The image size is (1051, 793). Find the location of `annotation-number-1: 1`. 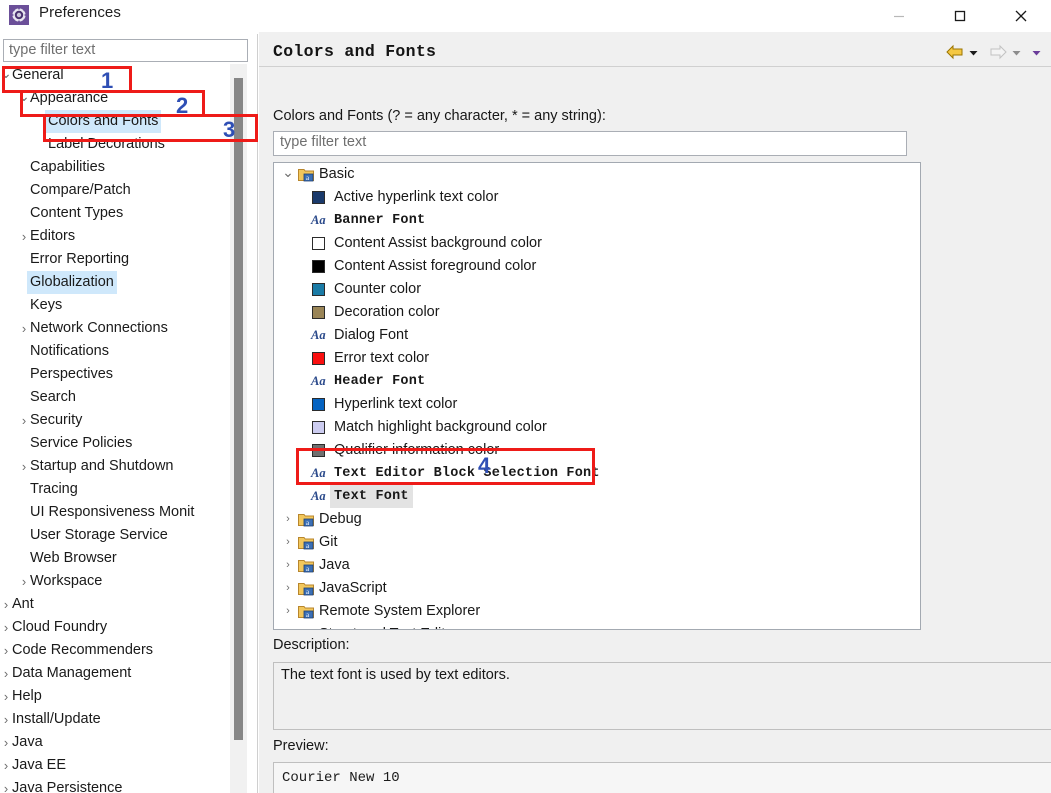

annotation-number-1: 1 is located at coordinates (107, 80).